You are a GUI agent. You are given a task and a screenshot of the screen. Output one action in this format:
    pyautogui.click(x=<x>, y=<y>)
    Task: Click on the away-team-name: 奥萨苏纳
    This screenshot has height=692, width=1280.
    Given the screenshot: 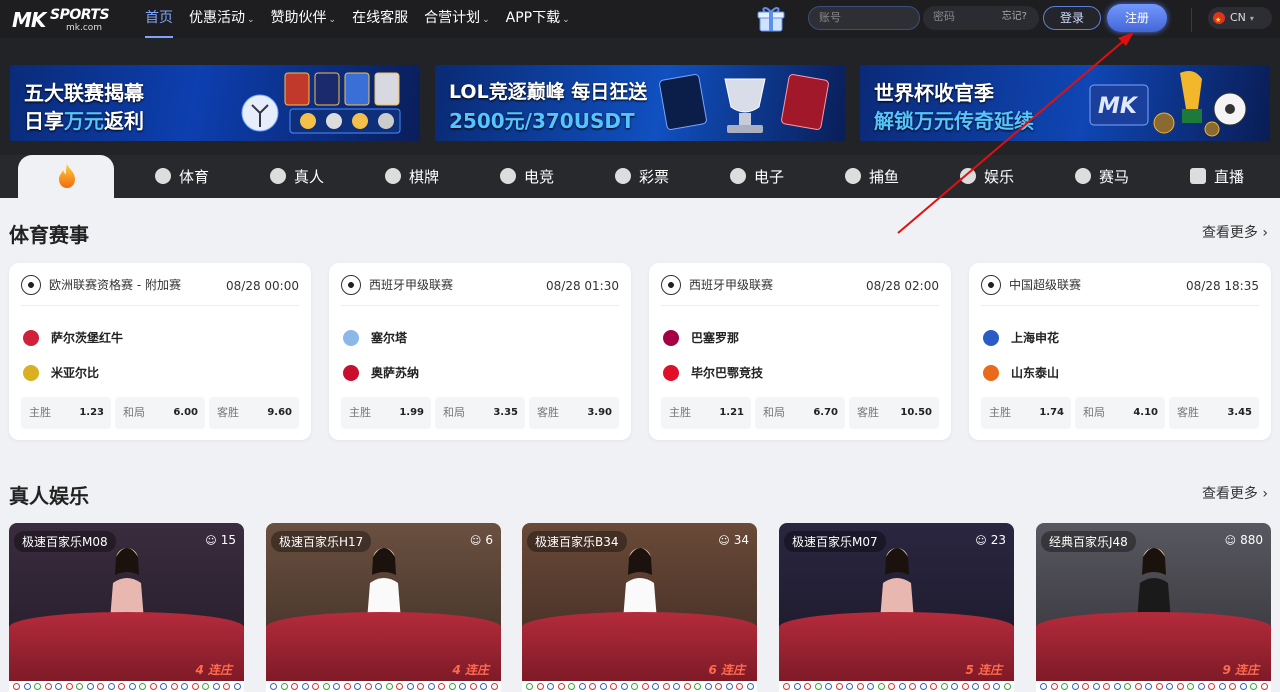 What is the action you would take?
    pyautogui.click(x=395, y=373)
    